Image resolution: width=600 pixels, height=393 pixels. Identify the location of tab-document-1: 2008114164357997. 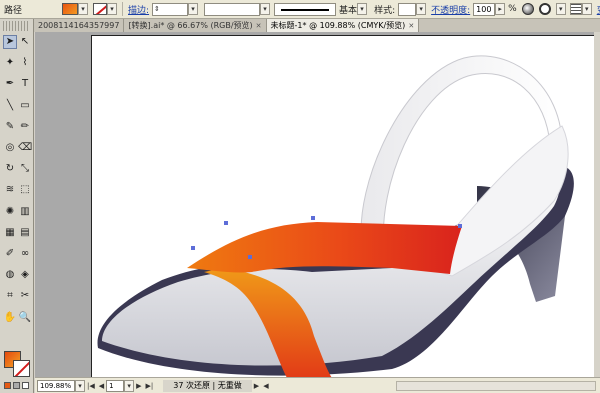
(79, 25).